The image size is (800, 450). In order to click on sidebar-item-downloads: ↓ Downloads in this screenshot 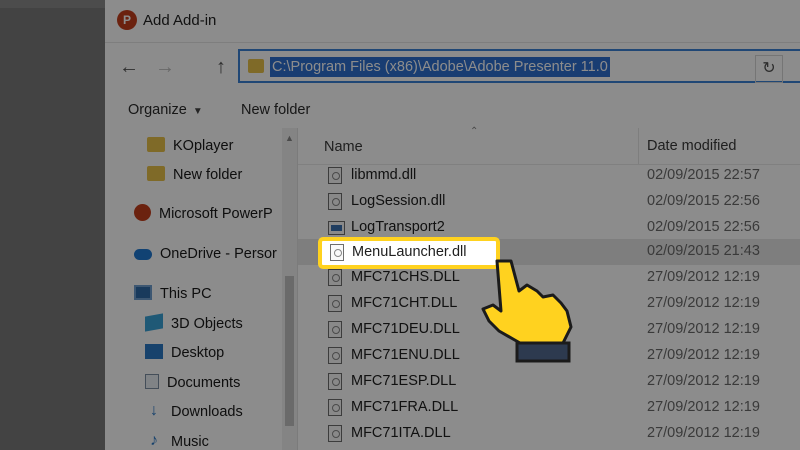, I will do `click(194, 412)`.